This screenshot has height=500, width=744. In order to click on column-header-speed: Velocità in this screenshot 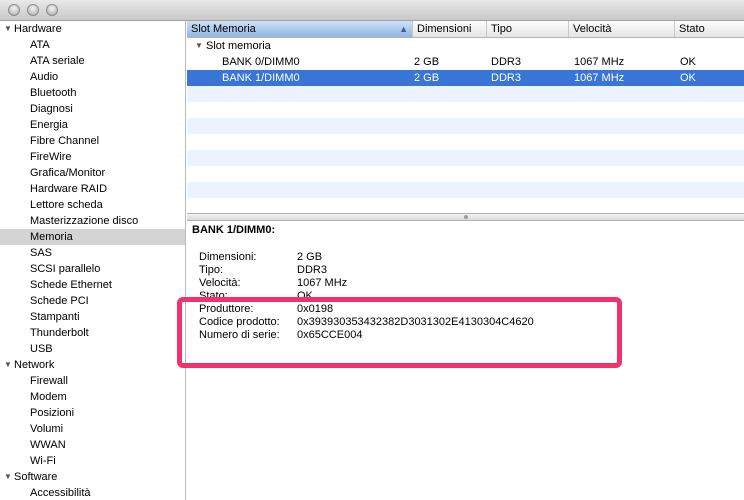, I will do `click(622, 29)`.